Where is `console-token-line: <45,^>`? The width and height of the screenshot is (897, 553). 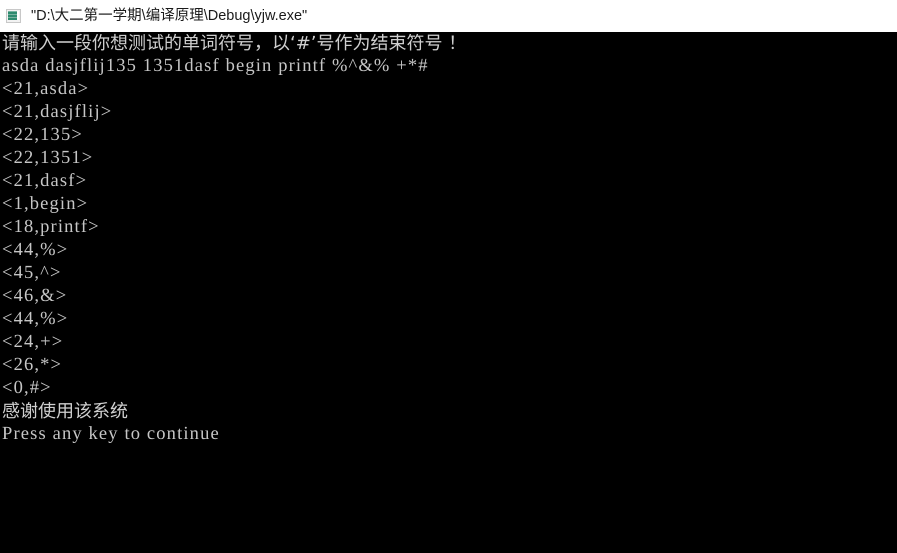 console-token-line: <45,^> is located at coordinates (32, 273).